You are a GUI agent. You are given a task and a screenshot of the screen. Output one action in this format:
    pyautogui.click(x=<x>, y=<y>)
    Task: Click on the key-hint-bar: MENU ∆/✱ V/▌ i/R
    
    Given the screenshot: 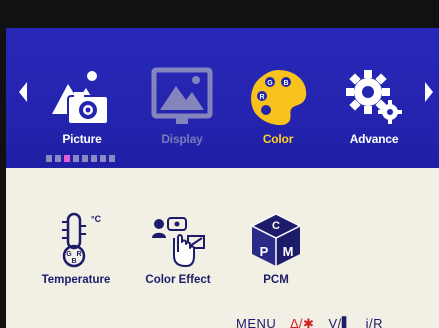 What is the action you would take?
    pyautogui.click(x=314, y=322)
    